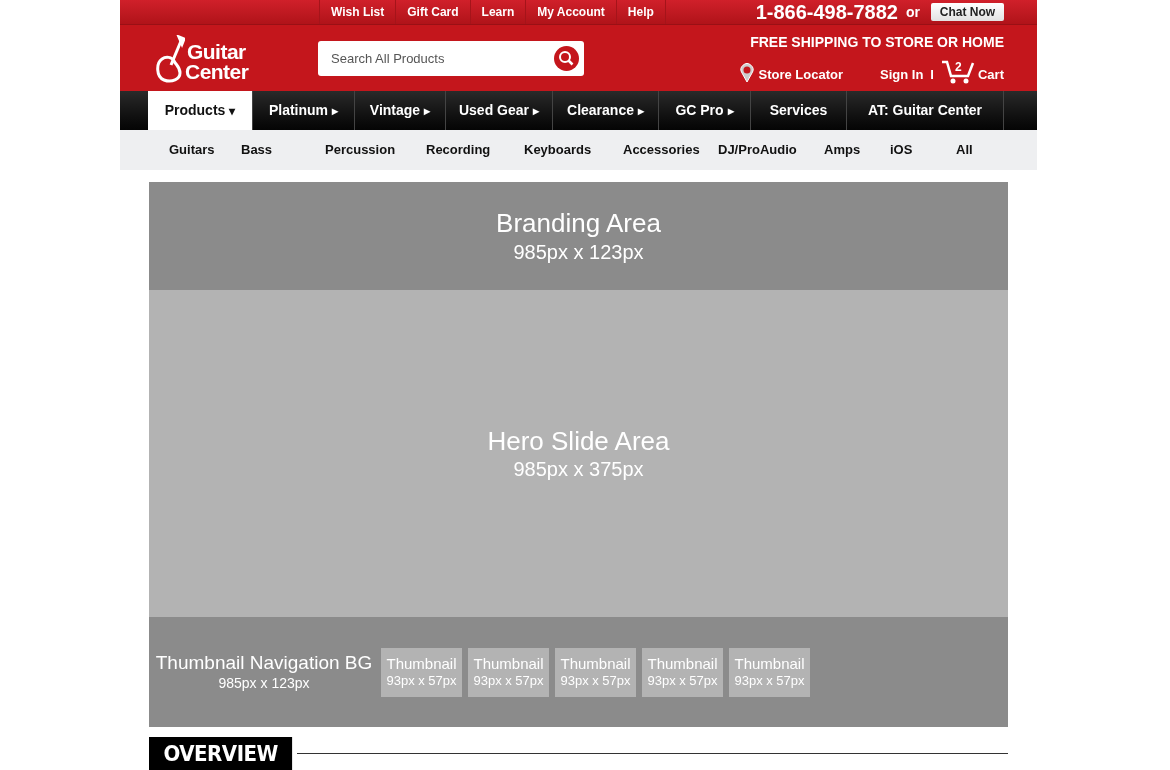  I want to click on top-link: Wish List, so click(358, 12).